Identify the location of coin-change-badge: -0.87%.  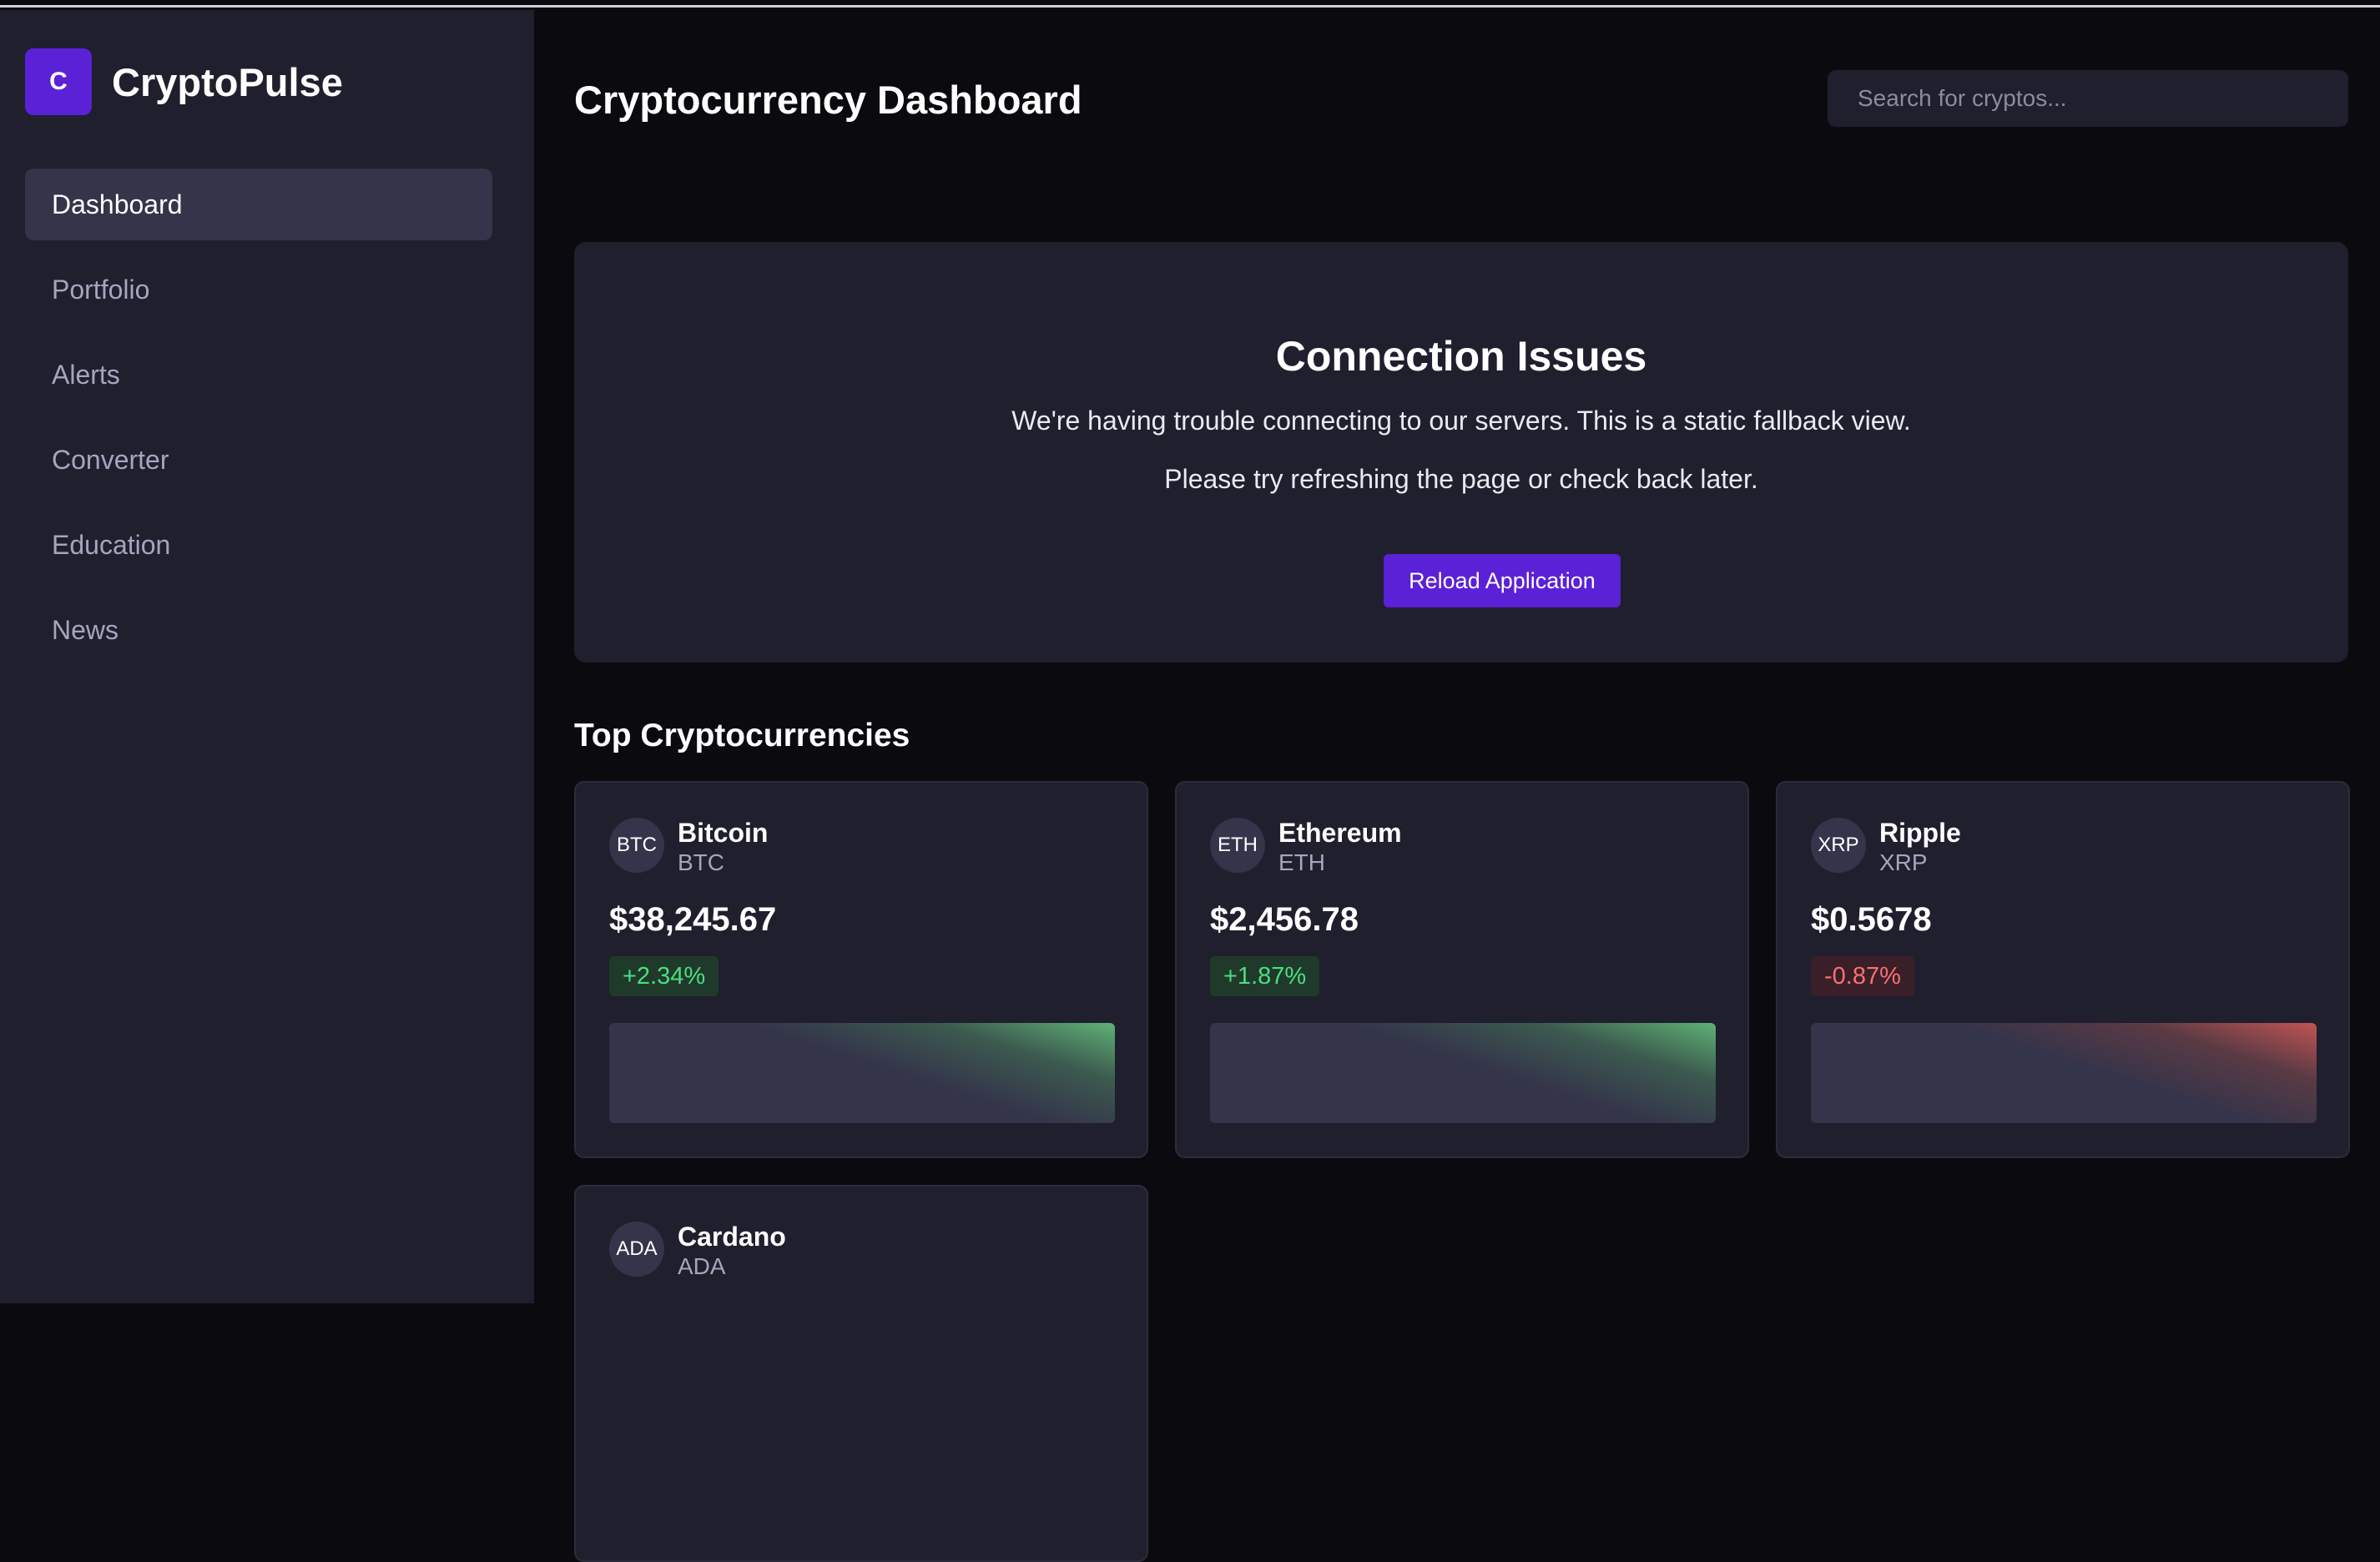
(1862, 976).